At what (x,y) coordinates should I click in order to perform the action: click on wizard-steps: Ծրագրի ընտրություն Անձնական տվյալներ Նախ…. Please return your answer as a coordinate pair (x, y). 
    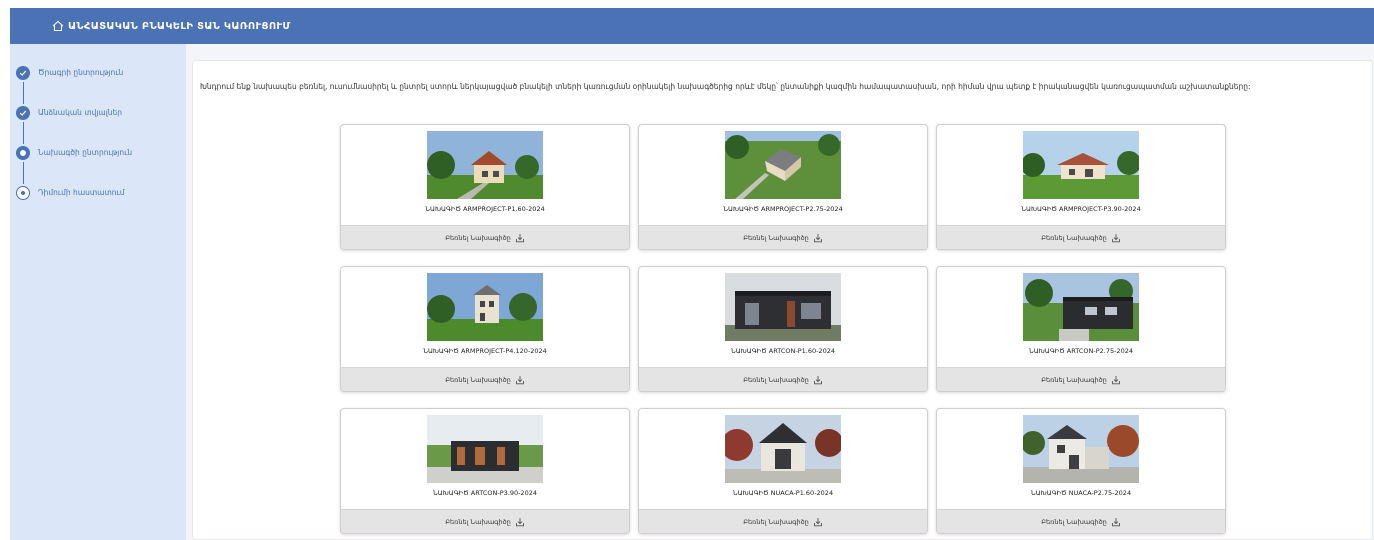
    Looking at the image, I should click on (74, 146).